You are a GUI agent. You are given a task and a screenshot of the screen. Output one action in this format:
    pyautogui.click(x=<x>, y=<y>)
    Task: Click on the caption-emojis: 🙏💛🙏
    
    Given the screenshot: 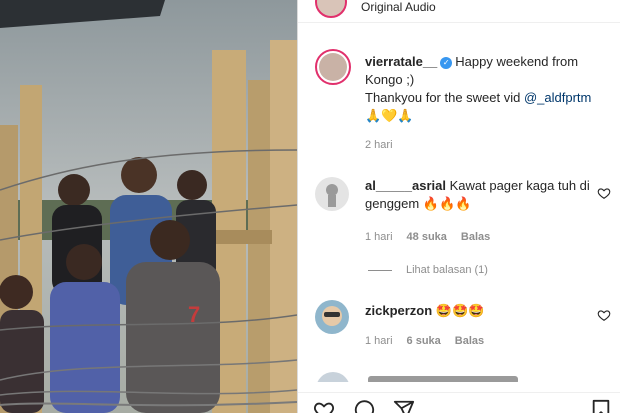 What is the action you would take?
    pyautogui.click(x=389, y=115)
    